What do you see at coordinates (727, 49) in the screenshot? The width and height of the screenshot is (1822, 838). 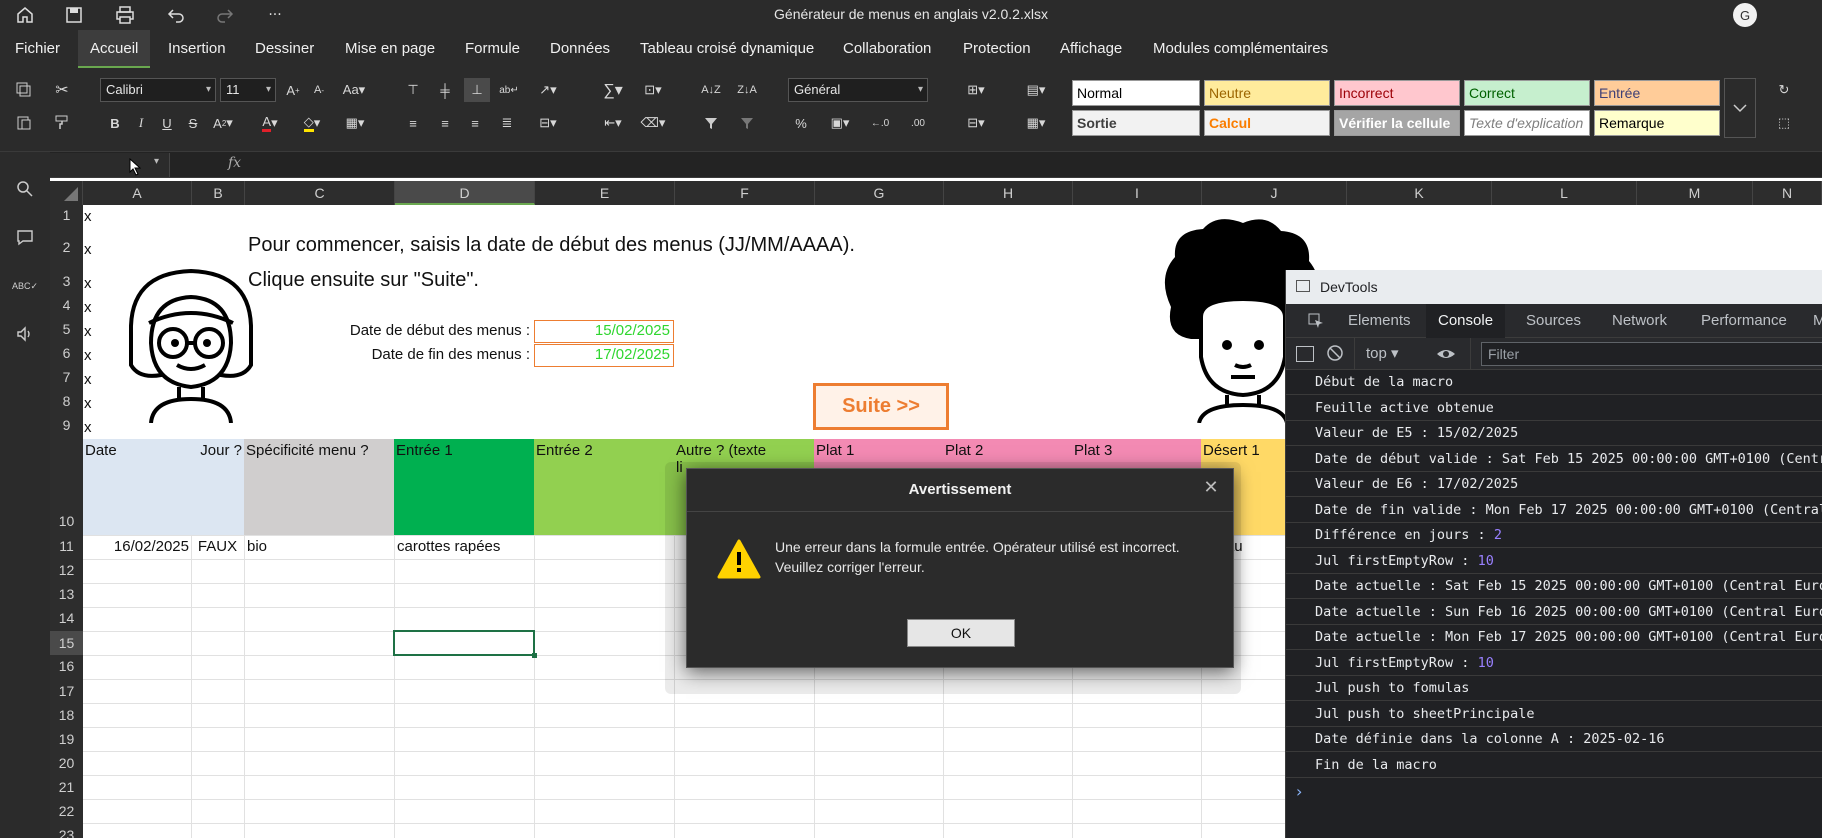 I see `menu-tableau-croise: Tableau croisé dynamique` at bounding box center [727, 49].